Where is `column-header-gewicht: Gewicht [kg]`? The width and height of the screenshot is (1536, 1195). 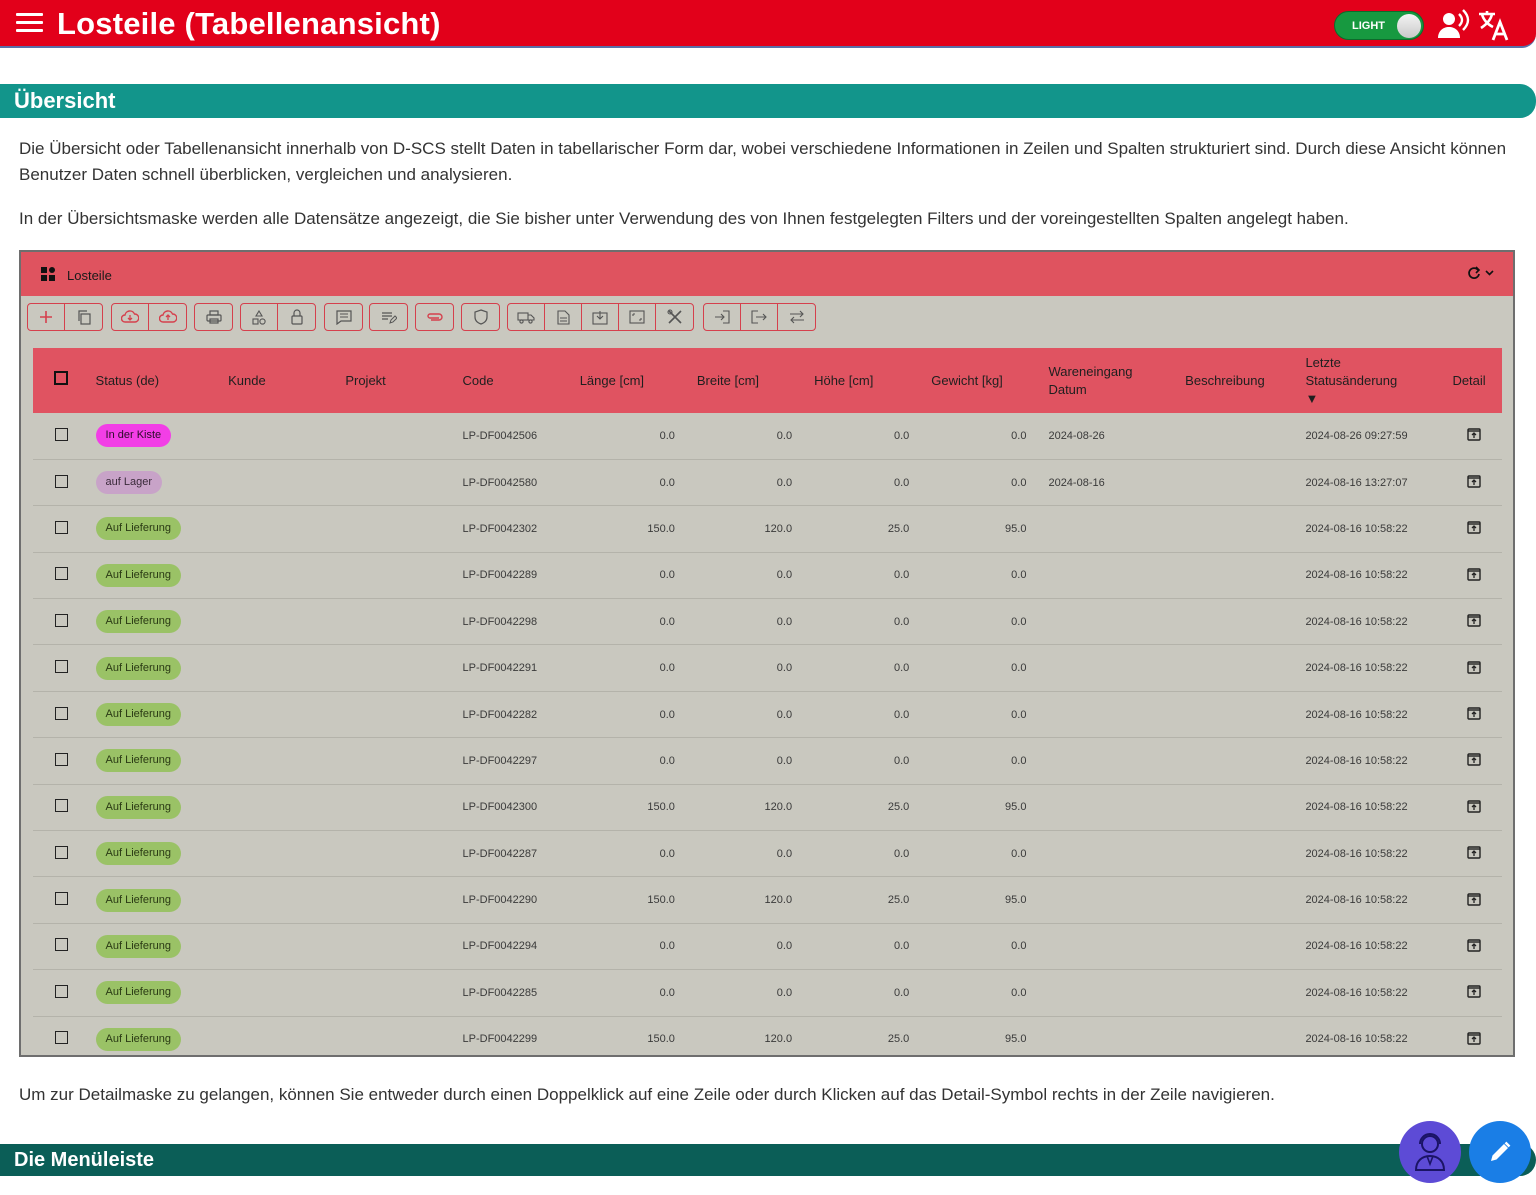 column-header-gewicht: Gewicht [kg] is located at coordinates (983, 380).